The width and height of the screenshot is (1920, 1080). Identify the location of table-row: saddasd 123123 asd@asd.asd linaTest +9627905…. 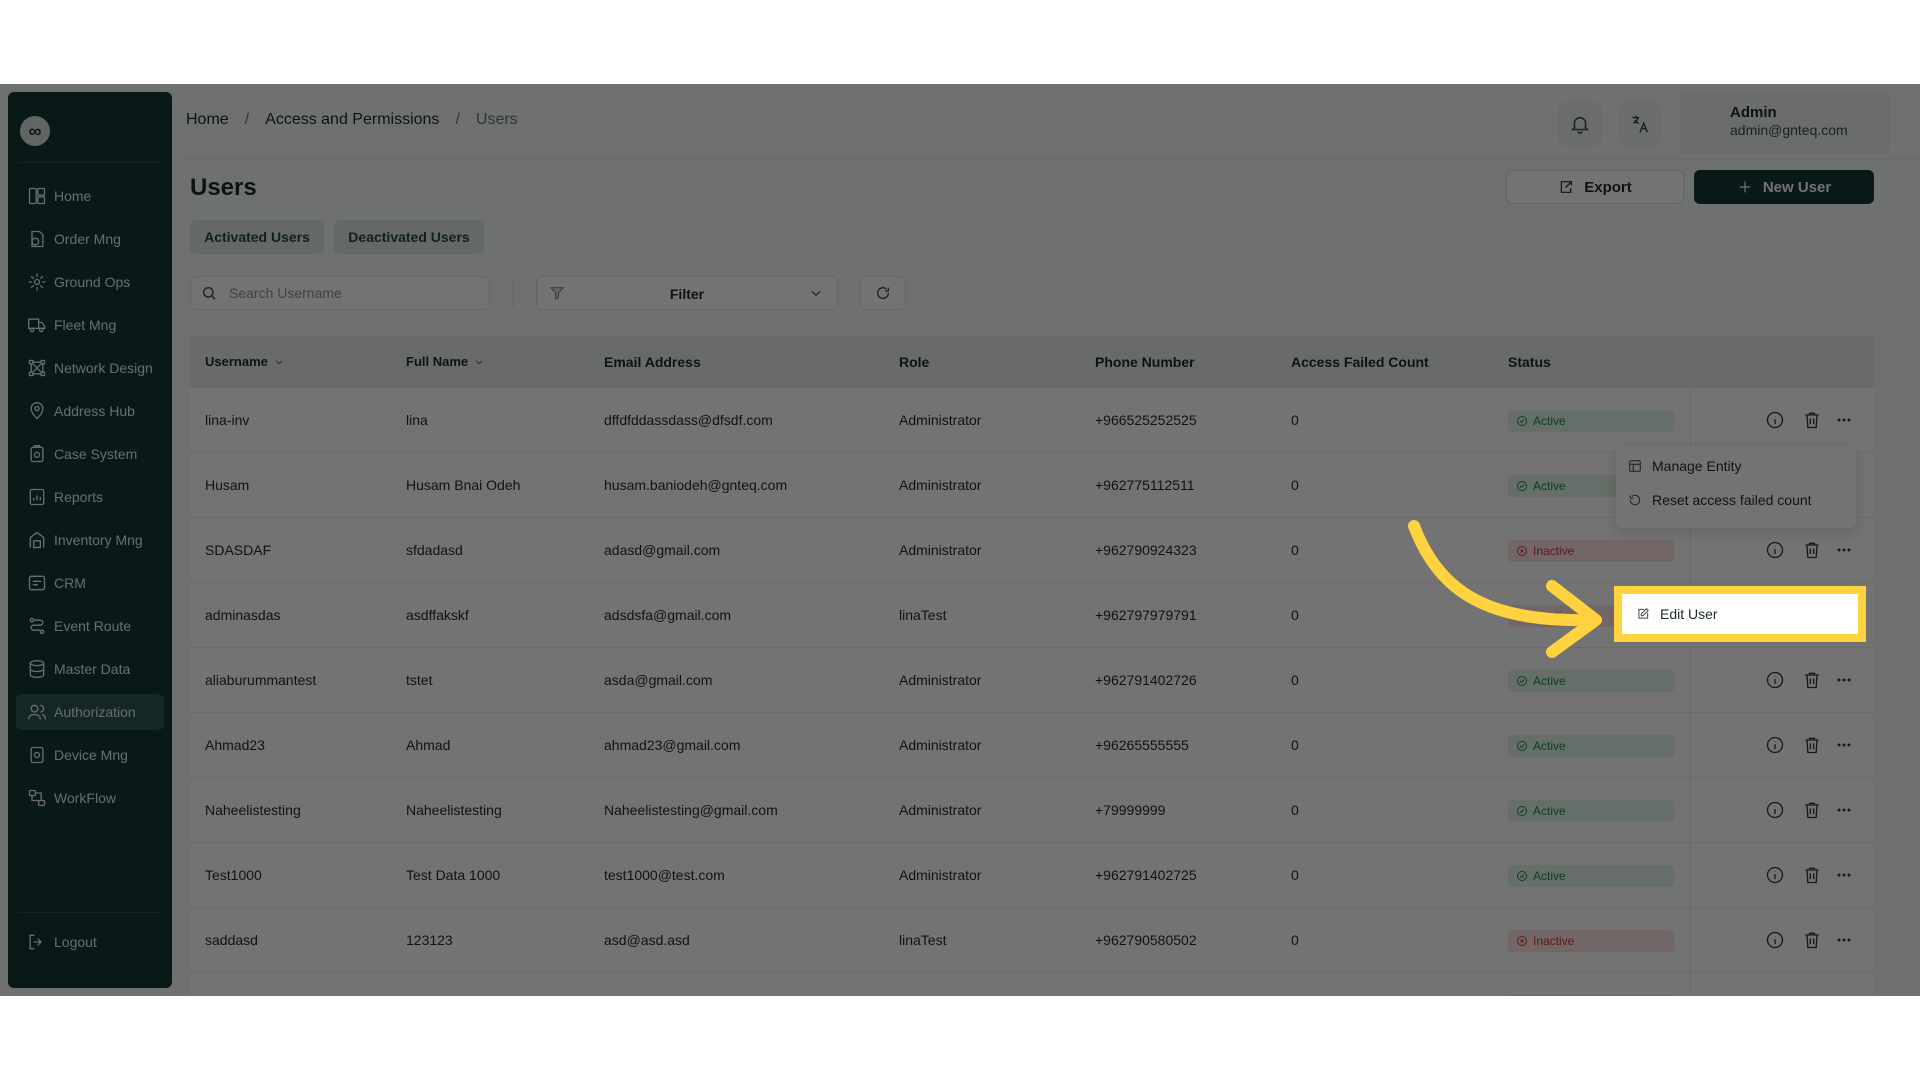
(1032, 940).